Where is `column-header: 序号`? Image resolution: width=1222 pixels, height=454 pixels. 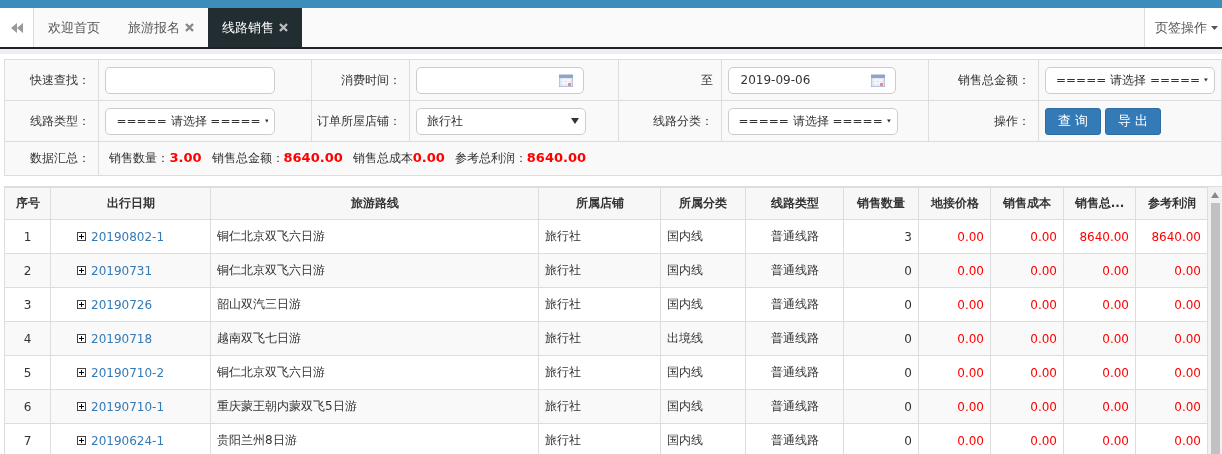
column-header: 序号 is located at coordinates (27, 203).